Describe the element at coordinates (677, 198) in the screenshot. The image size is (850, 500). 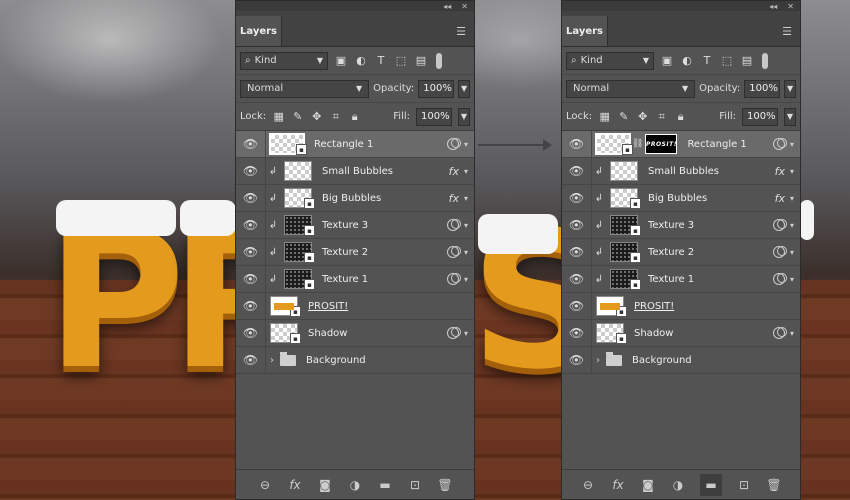
I see `layer-name: Big Bubbles` at that location.